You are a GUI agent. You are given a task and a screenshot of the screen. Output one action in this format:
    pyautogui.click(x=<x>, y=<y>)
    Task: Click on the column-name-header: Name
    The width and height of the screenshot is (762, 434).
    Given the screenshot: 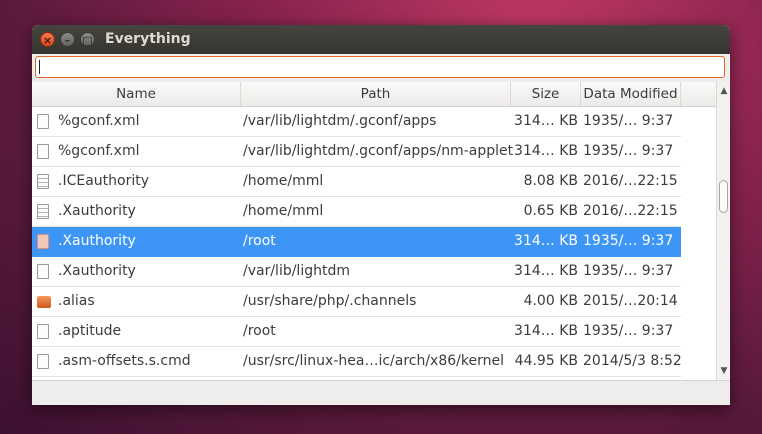 What is the action you would take?
    pyautogui.click(x=136, y=94)
    